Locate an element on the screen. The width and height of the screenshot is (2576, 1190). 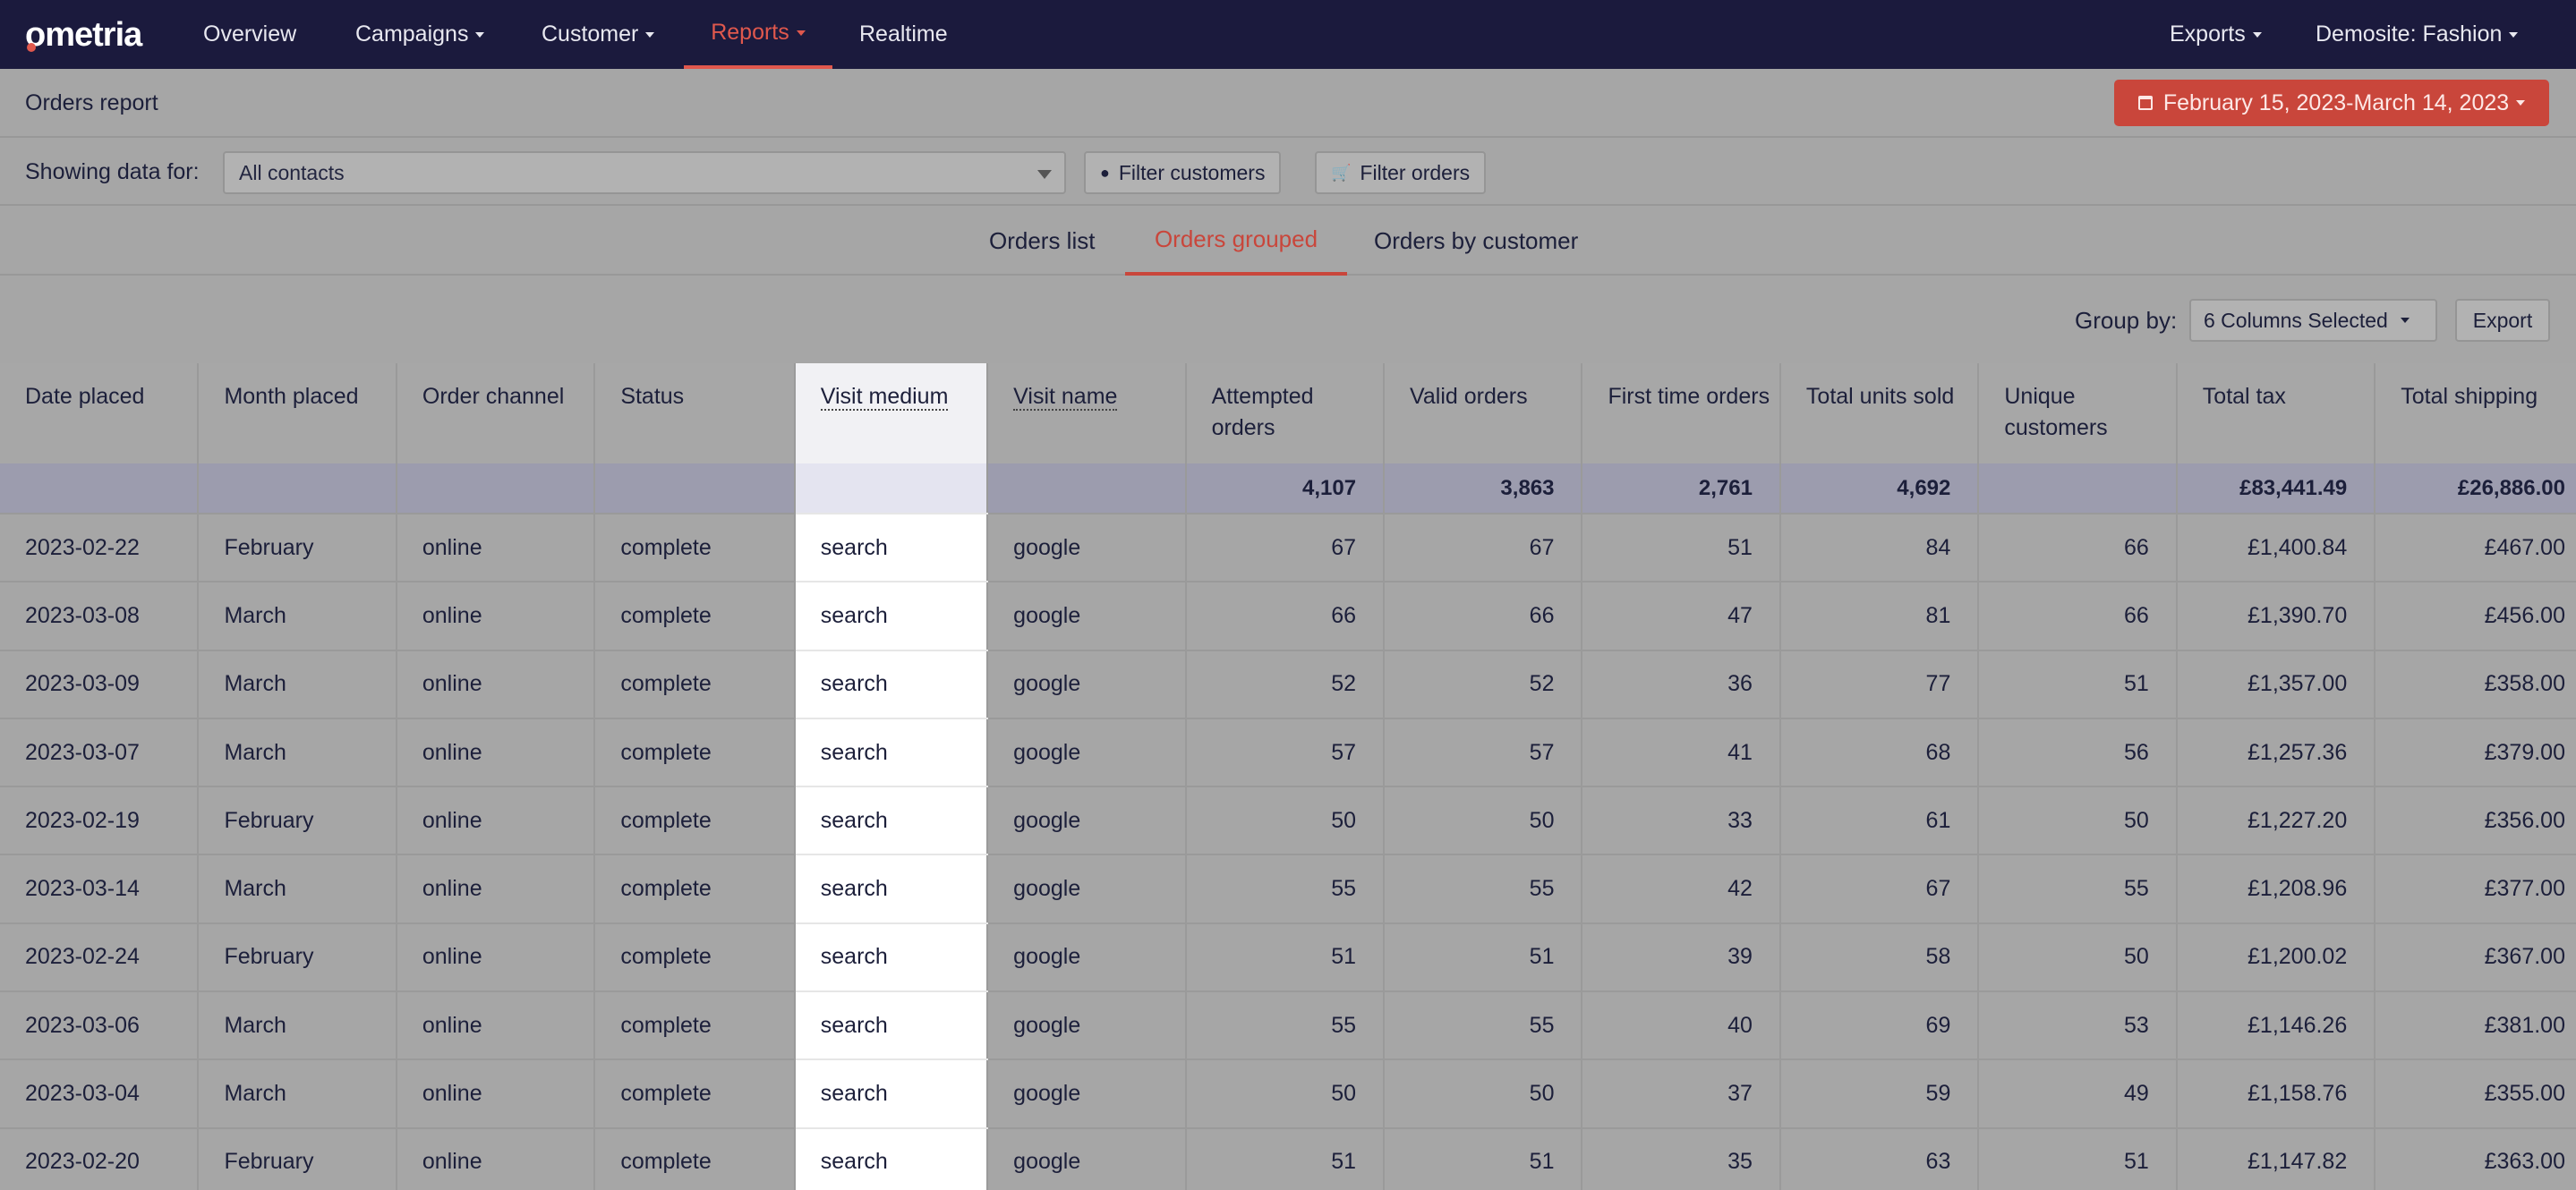
totals-cell: 3,863 is located at coordinates (1483, 488).